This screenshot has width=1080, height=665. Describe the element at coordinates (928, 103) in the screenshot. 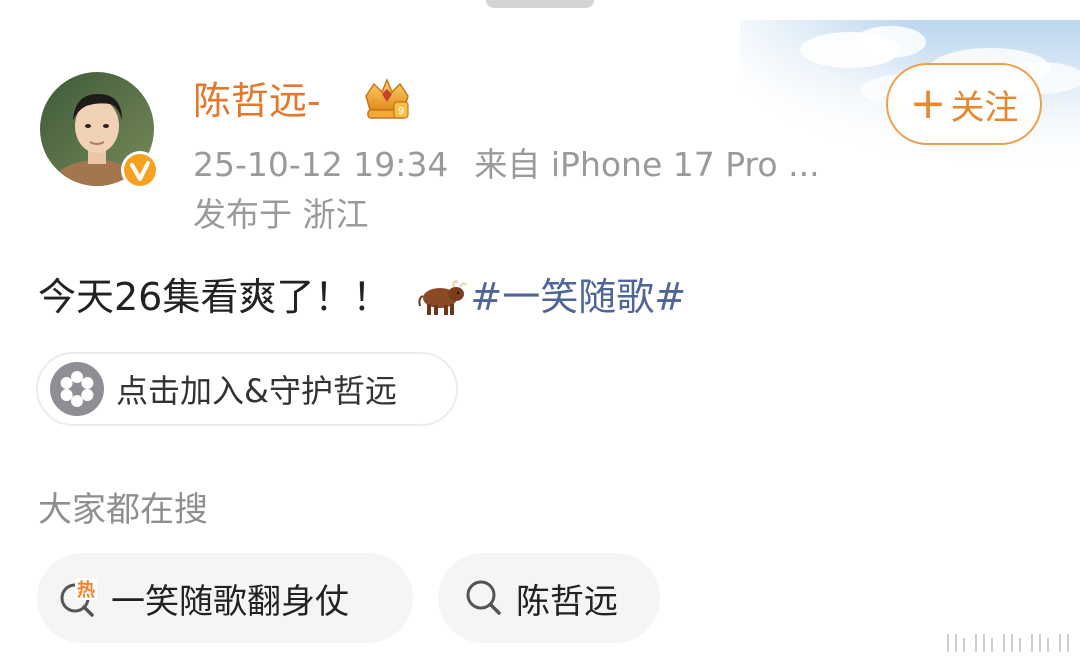

I see `plus-icon: +` at that location.